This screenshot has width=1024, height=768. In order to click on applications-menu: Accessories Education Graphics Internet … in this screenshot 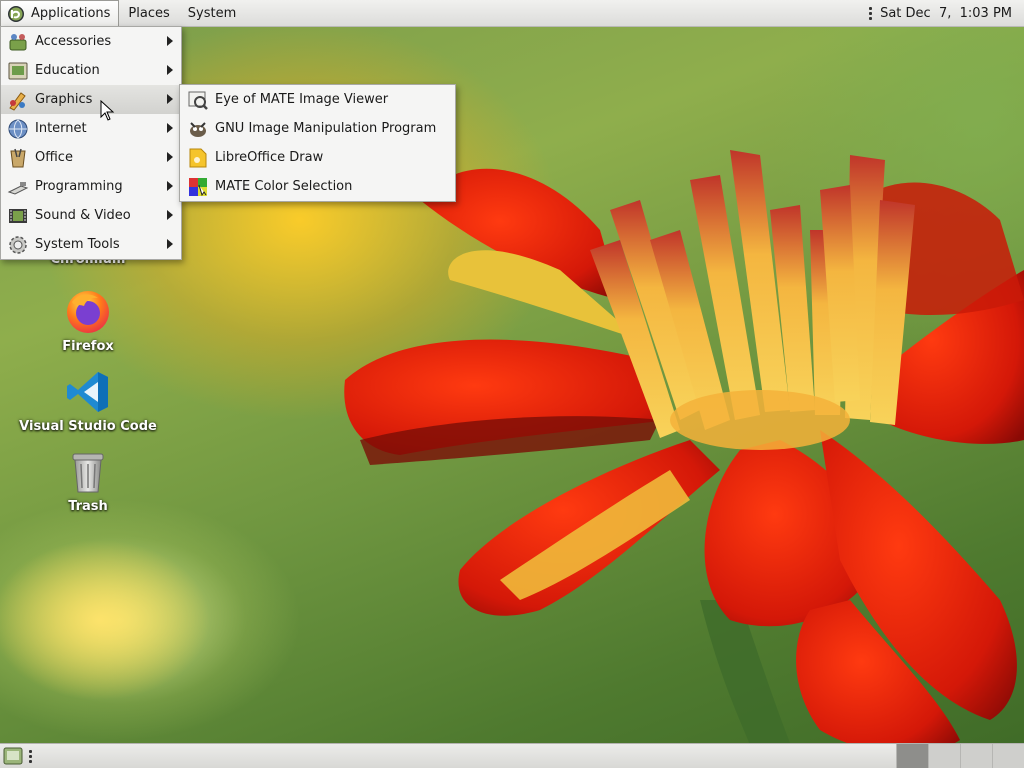, I will do `click(91, 143)`.